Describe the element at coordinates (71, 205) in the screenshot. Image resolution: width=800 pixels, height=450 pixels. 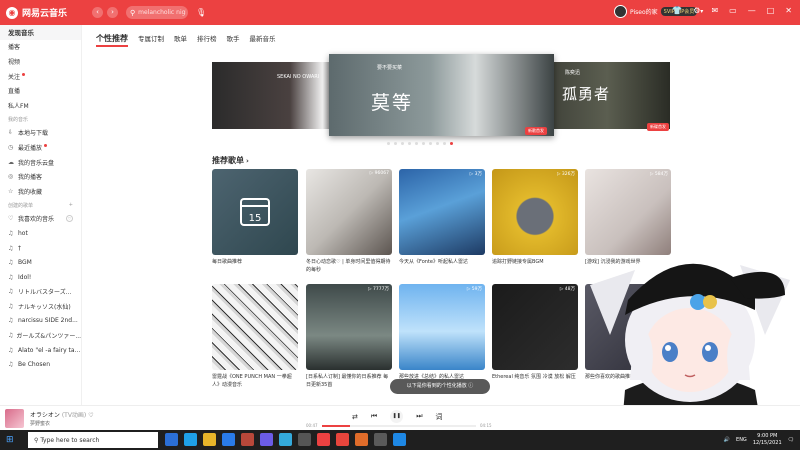
I see `add-playlist-icon: +` at that location.